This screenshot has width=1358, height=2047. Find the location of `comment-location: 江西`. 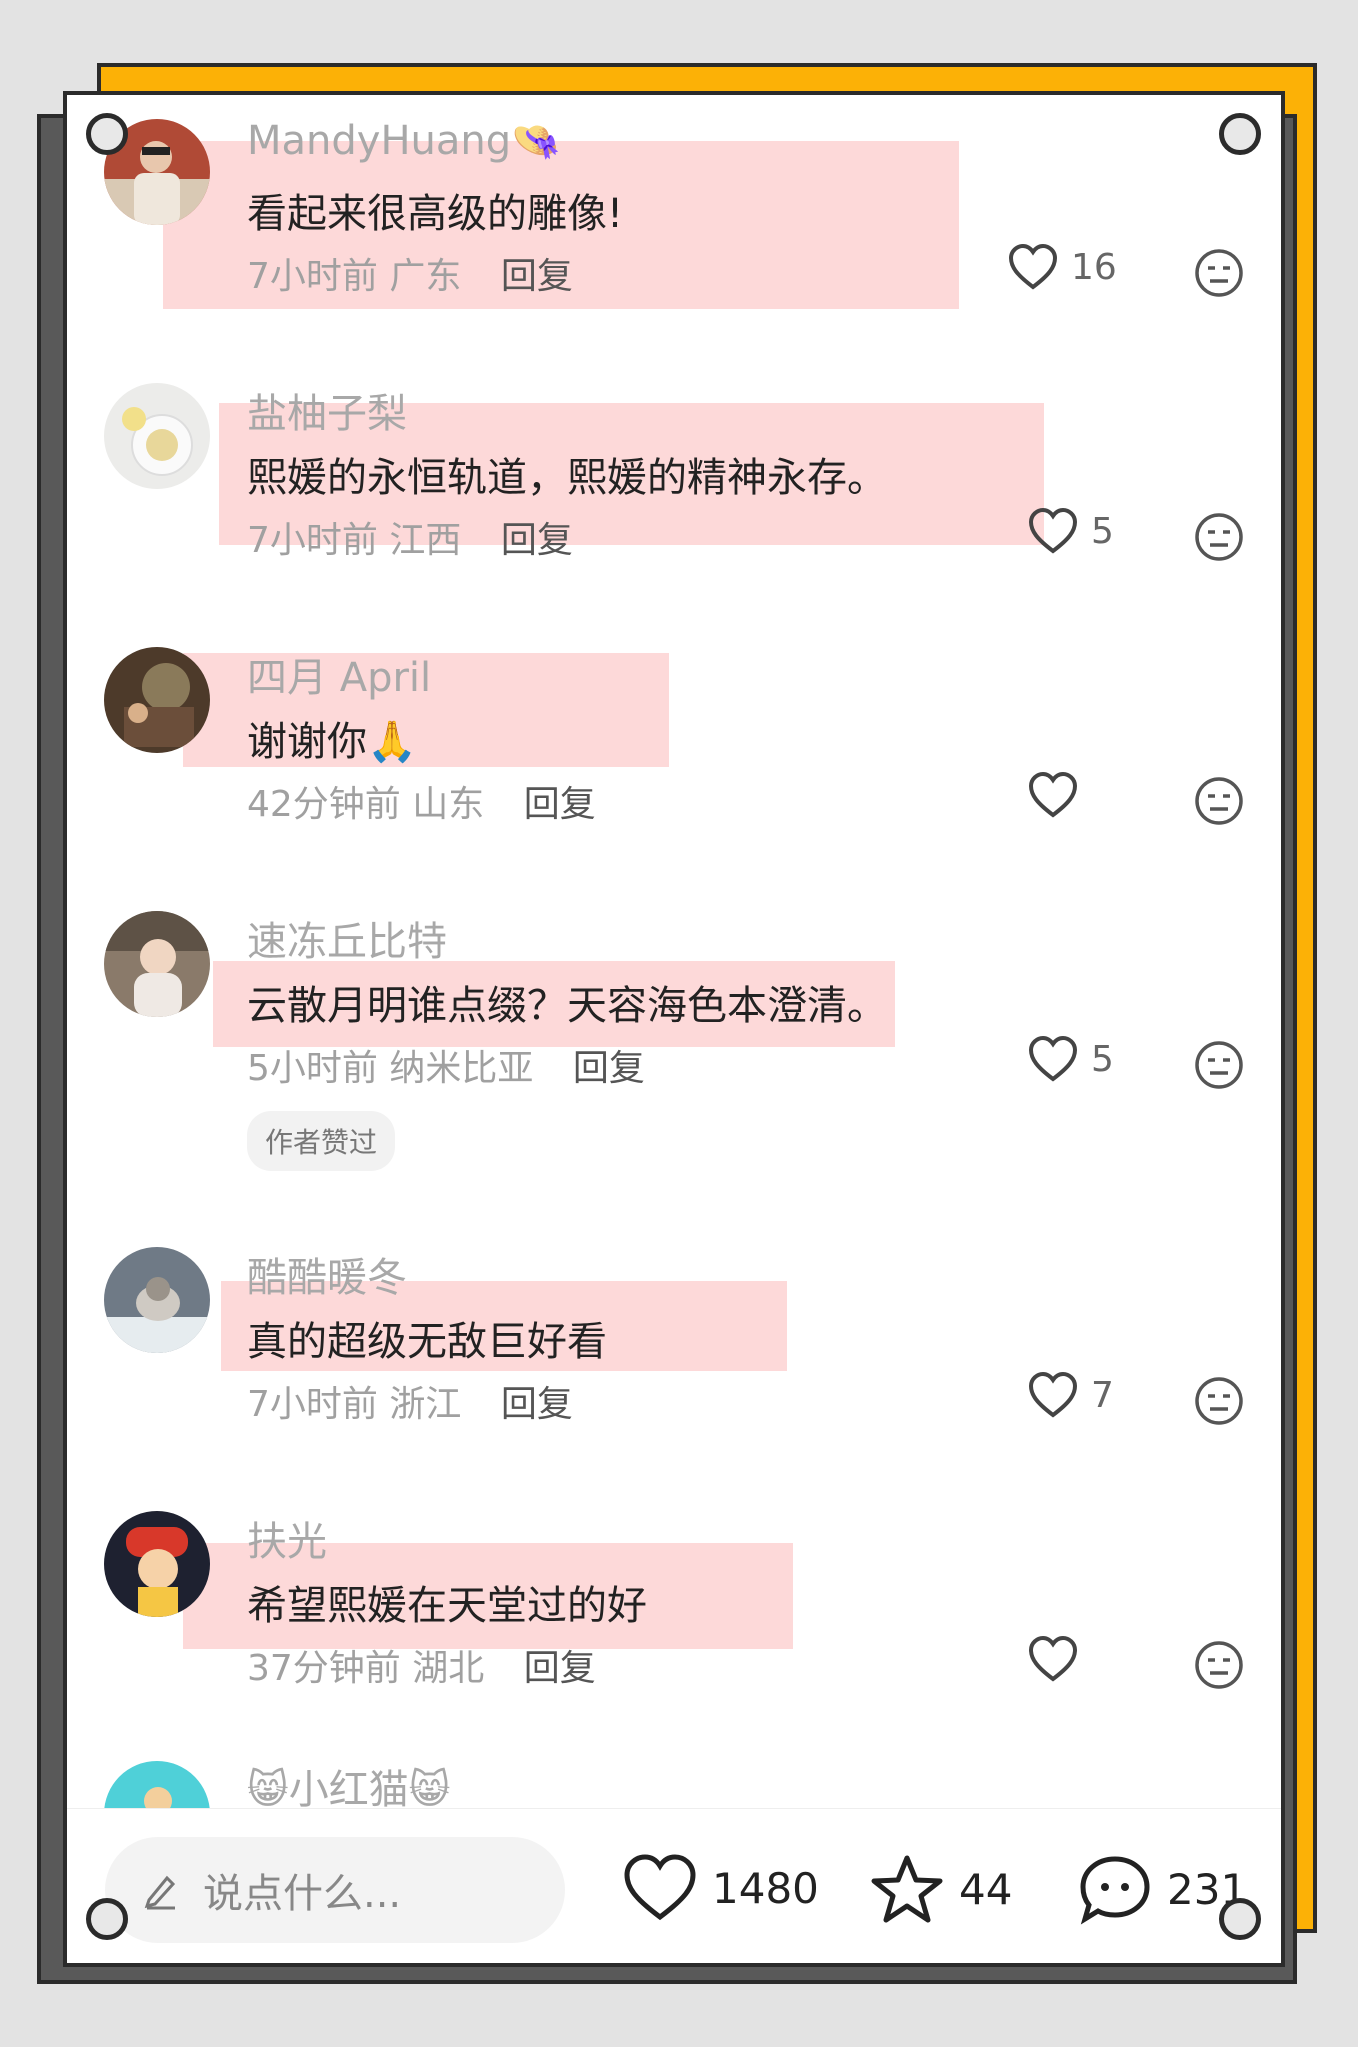

comment-location: 江西 is located at coordinates (425, 540).